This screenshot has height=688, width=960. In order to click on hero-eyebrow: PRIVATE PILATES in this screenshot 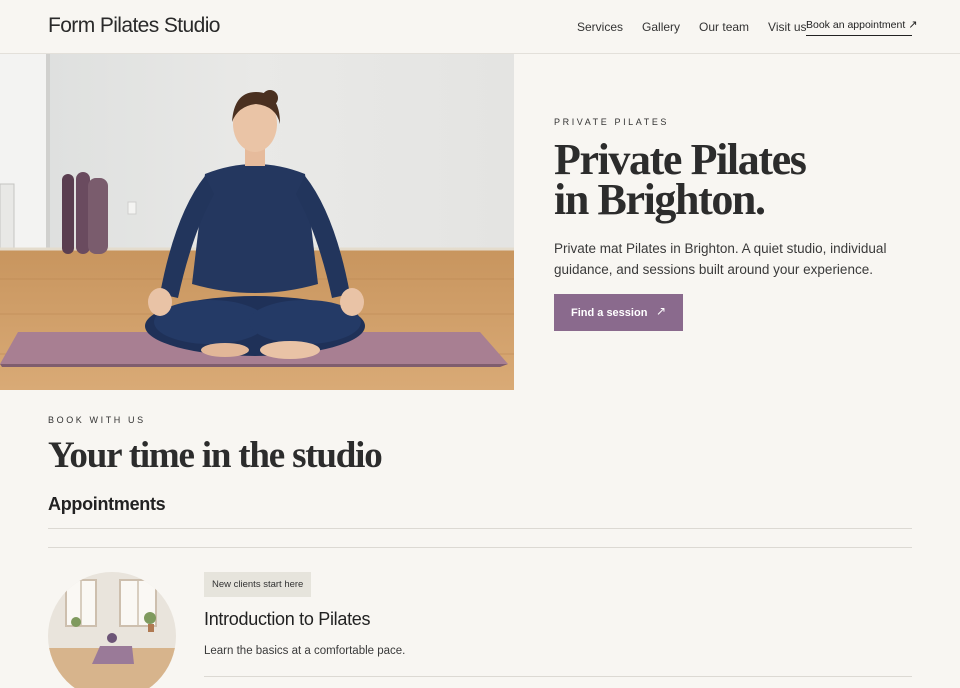, I will do `click(612, 122)`.